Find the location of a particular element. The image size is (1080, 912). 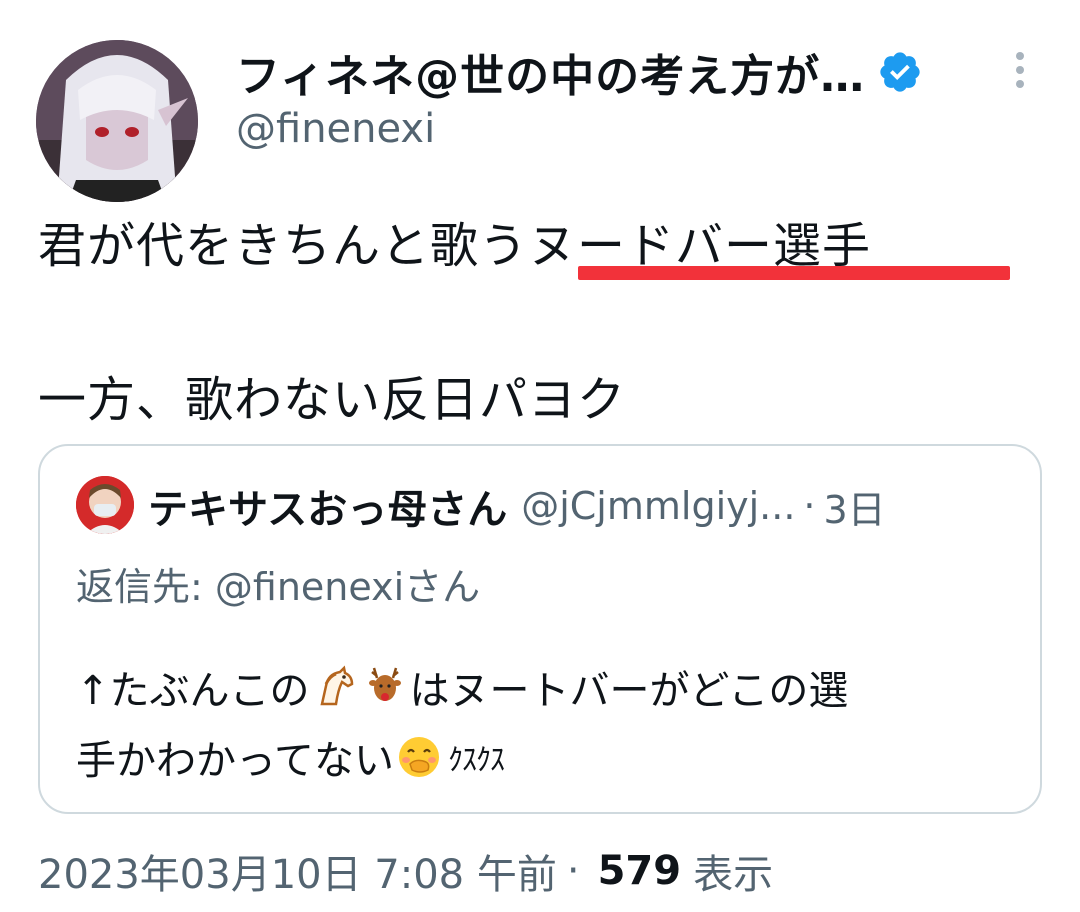

quoted-timestamp: 3日 is located at coordinates (855, 506).